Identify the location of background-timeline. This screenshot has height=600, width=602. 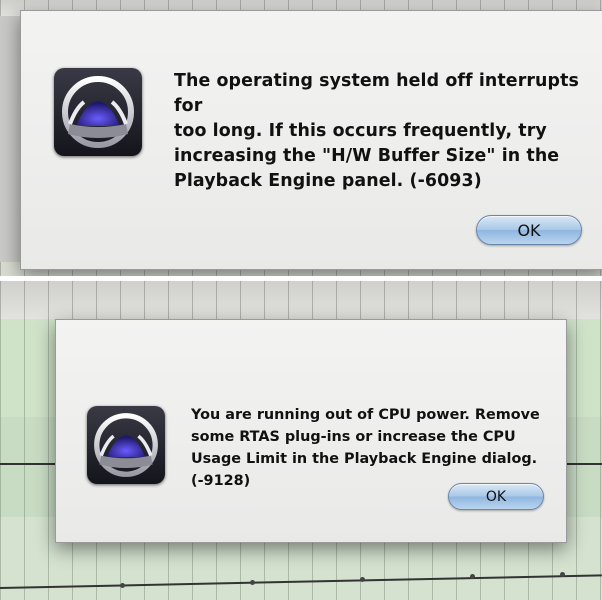
(301, 300).